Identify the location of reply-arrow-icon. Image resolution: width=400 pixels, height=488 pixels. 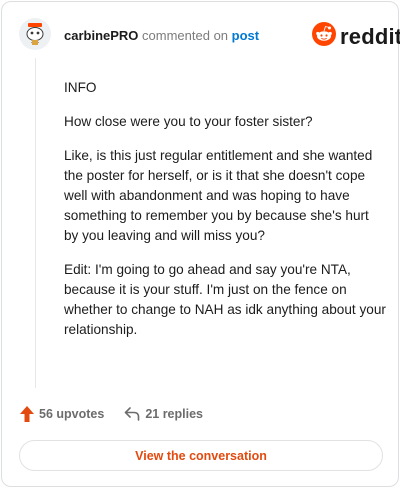
(132, 414).